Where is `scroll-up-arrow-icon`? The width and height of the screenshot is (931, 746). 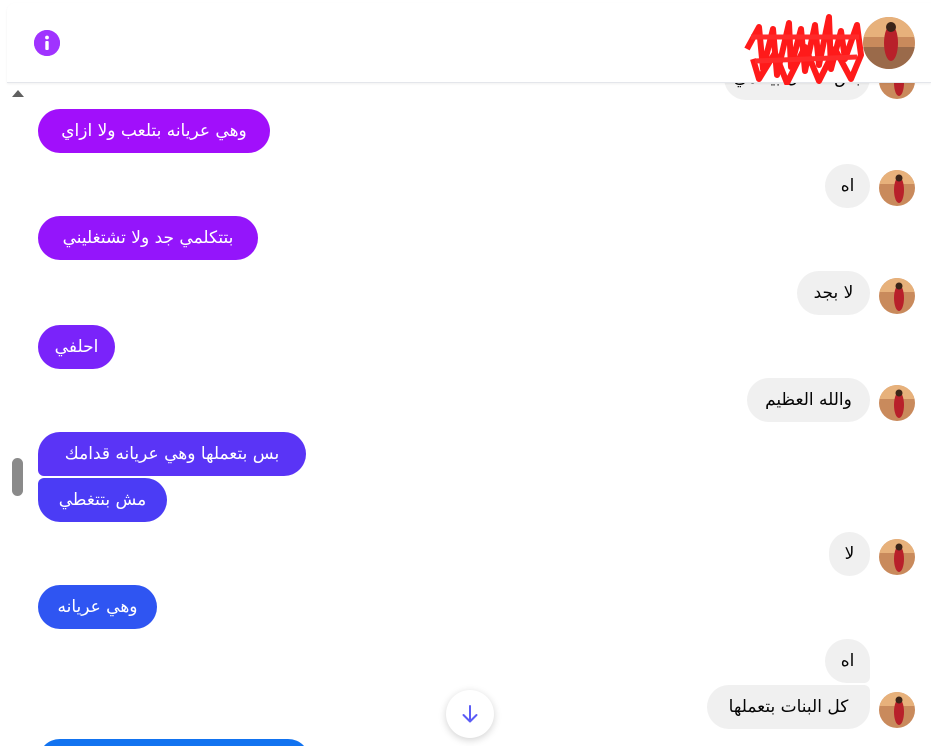 scroll-up-arrow-icon is located at coordinates (18, 93).